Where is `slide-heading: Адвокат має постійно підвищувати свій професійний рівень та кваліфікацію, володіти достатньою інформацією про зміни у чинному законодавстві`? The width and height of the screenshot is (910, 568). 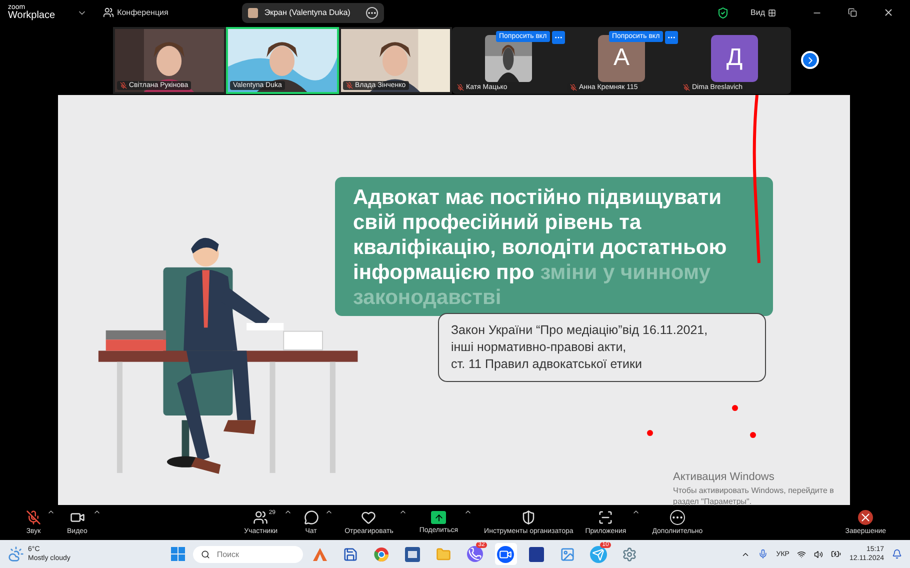 slide-heading: Адвокат має постійно підвищувати свій професійний рівень та кваліфікацію, володіти достатньою інформацією про зміни у чинному законодавстві is located at coordinates (554, 246).